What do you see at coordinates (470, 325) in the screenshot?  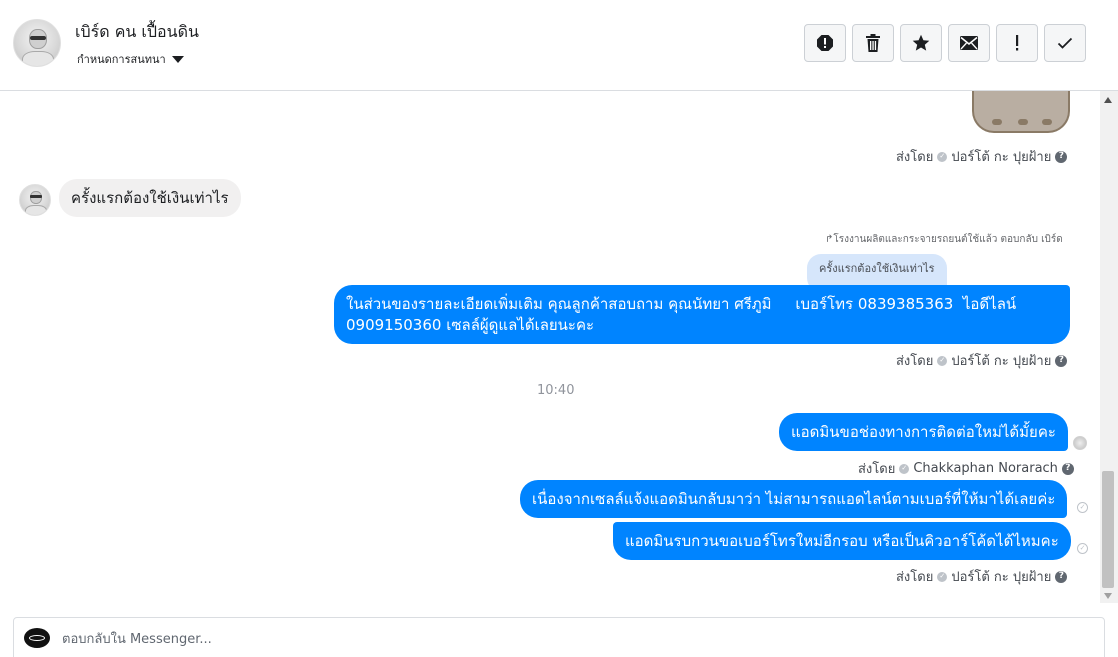 I see `outgoing-message-line: 0909150360 เซลล์ผู้ดูแลได้เลยนะคะ` at bounding box center [470, 325].